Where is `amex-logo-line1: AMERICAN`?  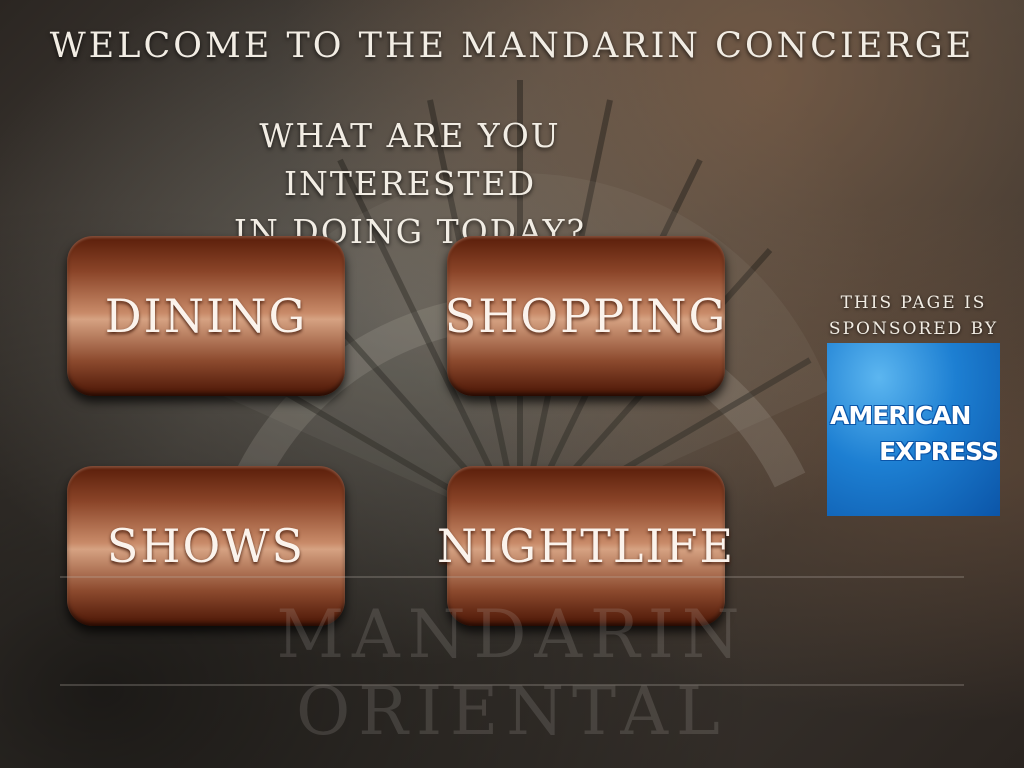 amex-logo-line1: AMERICAN is located at coordinates (900, 415).